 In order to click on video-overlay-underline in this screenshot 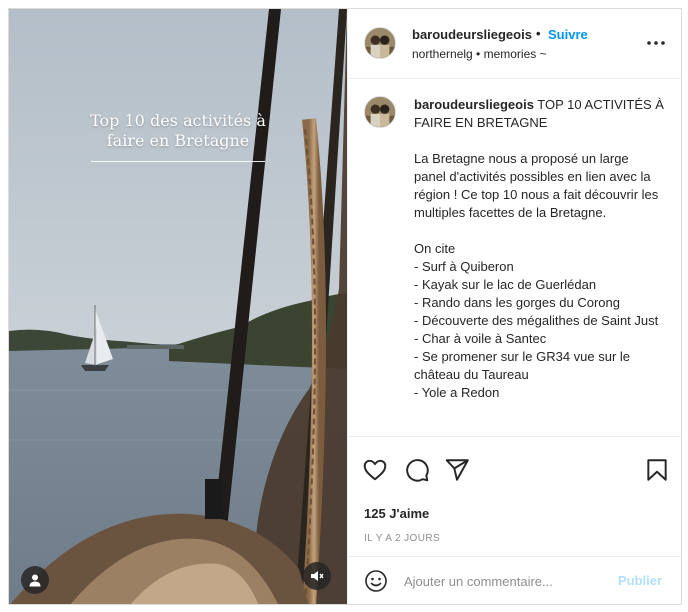, I will do `click(178, 161)`.